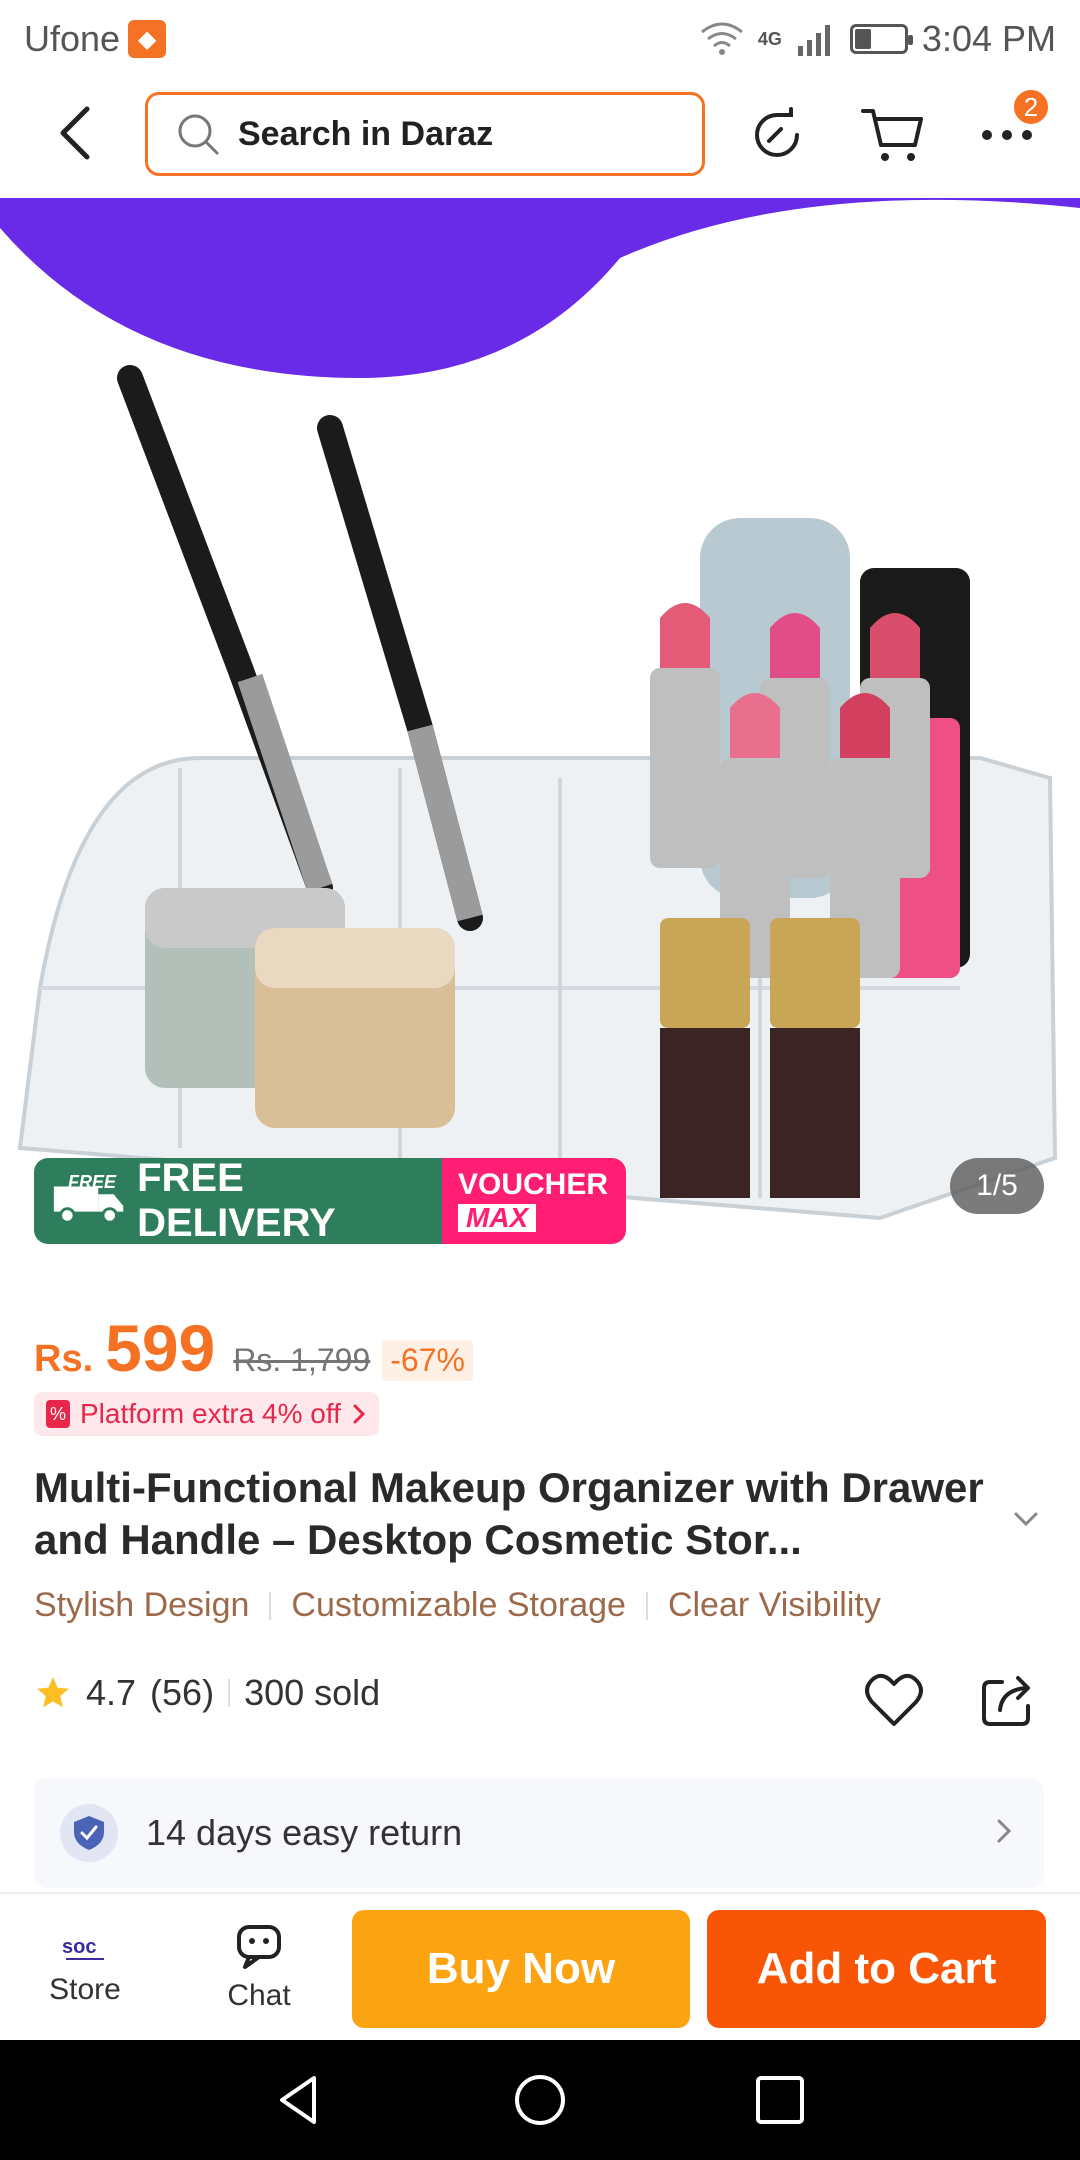 The width and height of the screenshot is (1080, 2160). What do you see at coordinates (881, 39) in the screenshot?
I see `battery-icon` at bounding box center [881, 39].